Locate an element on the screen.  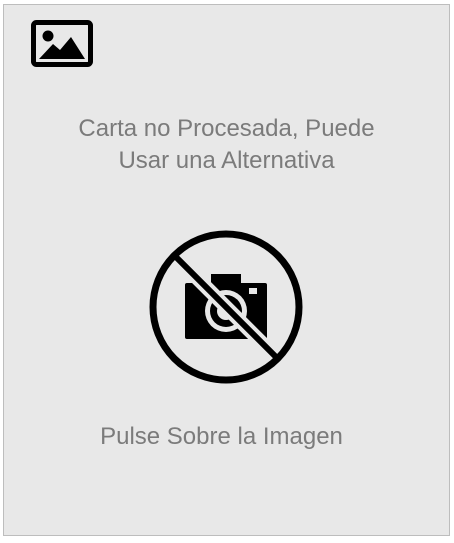
no-camera-icon is located at coordinates (226, 307).